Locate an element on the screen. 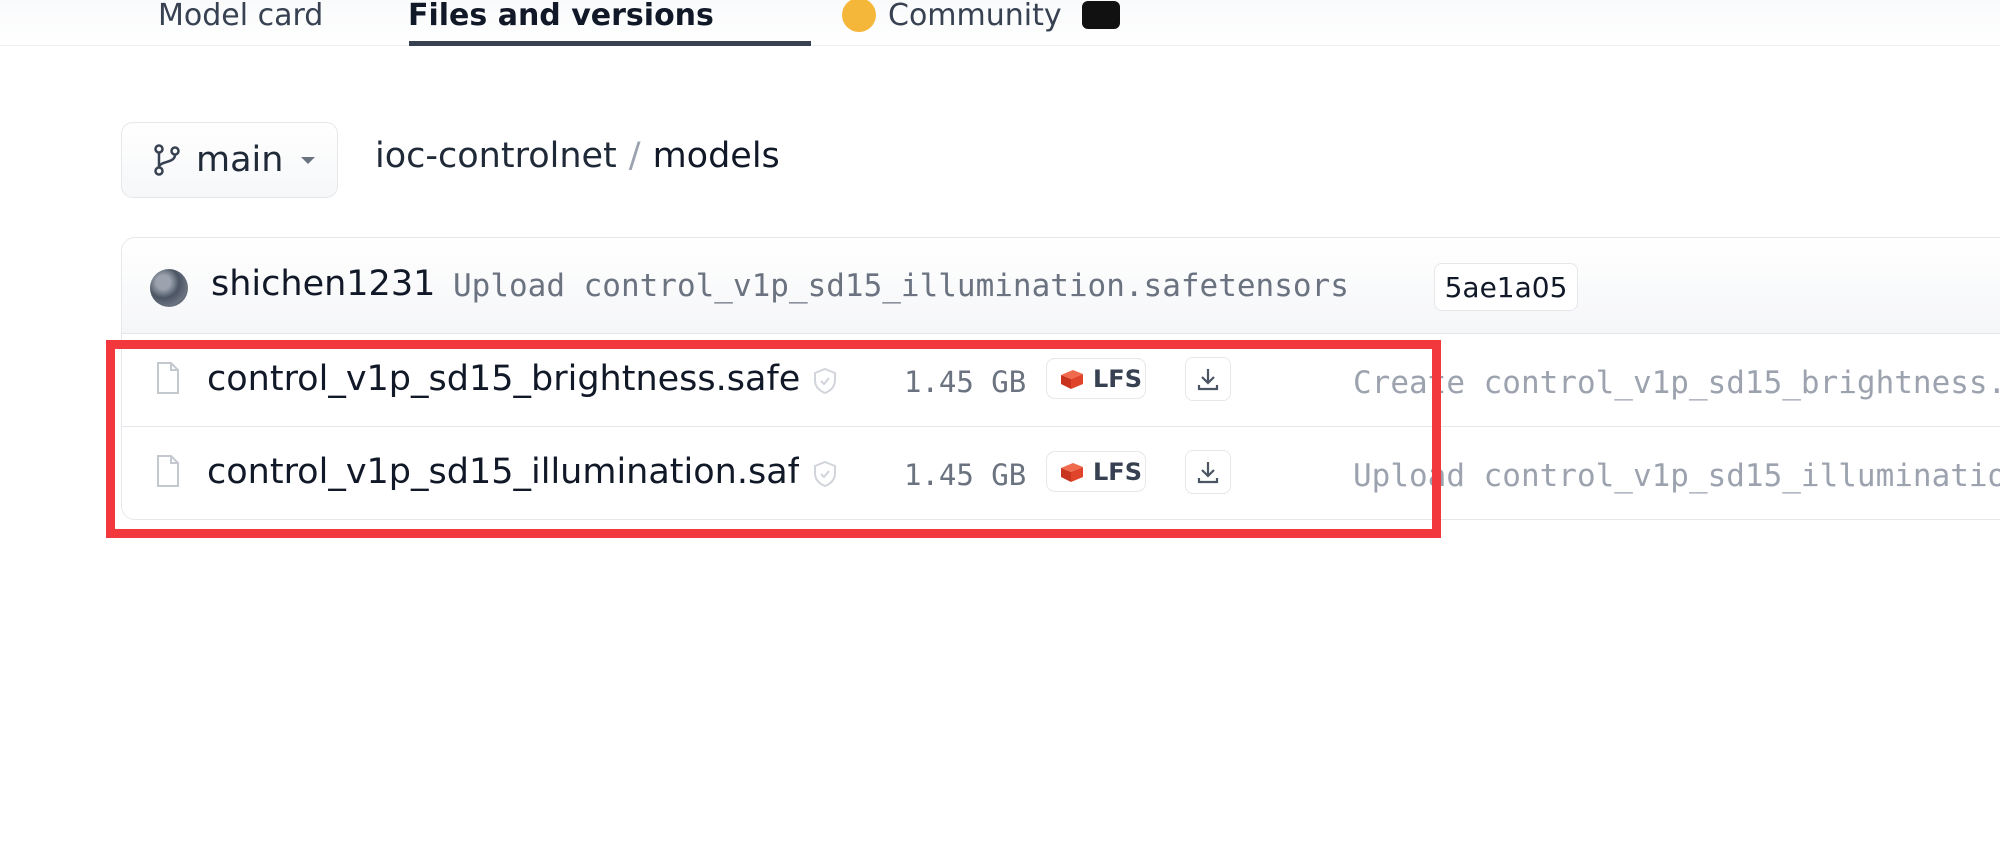  tab-files-and-versions: Files and versions is located at coordinates (561, 23).